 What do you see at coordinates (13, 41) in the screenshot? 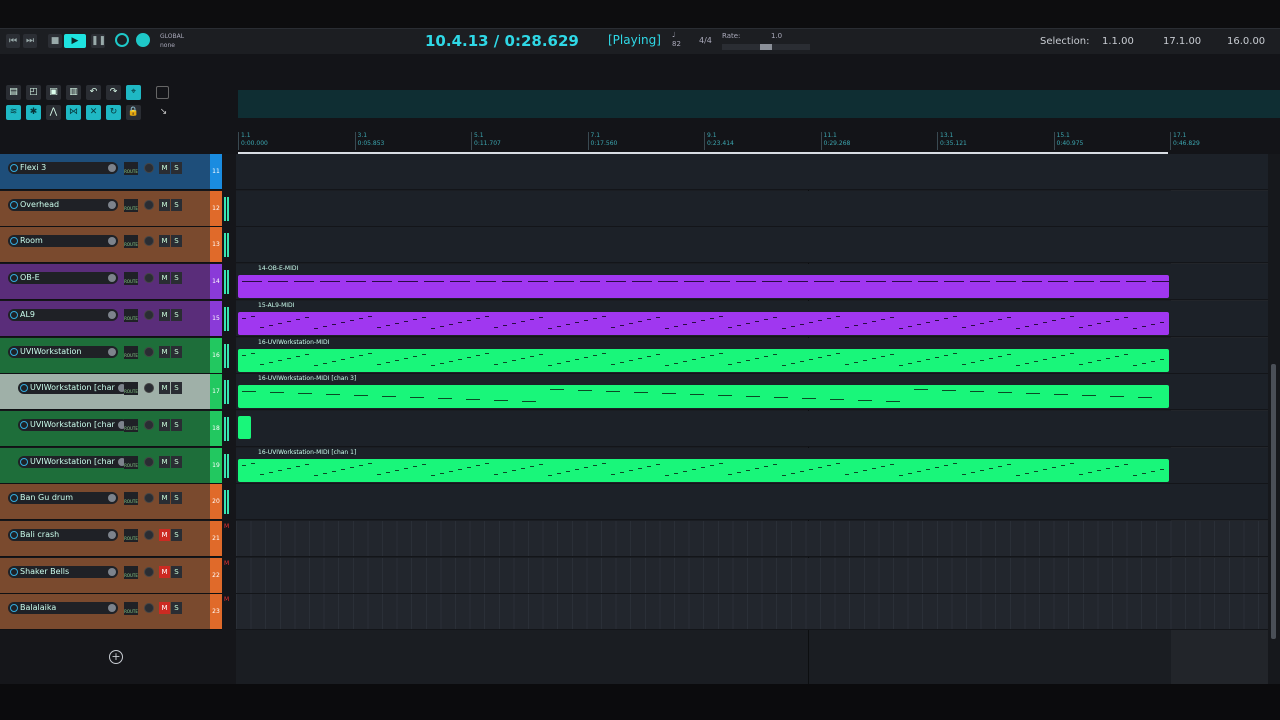
I see `go-to-start-icon: ⏮` at bounding box center [13, 41].